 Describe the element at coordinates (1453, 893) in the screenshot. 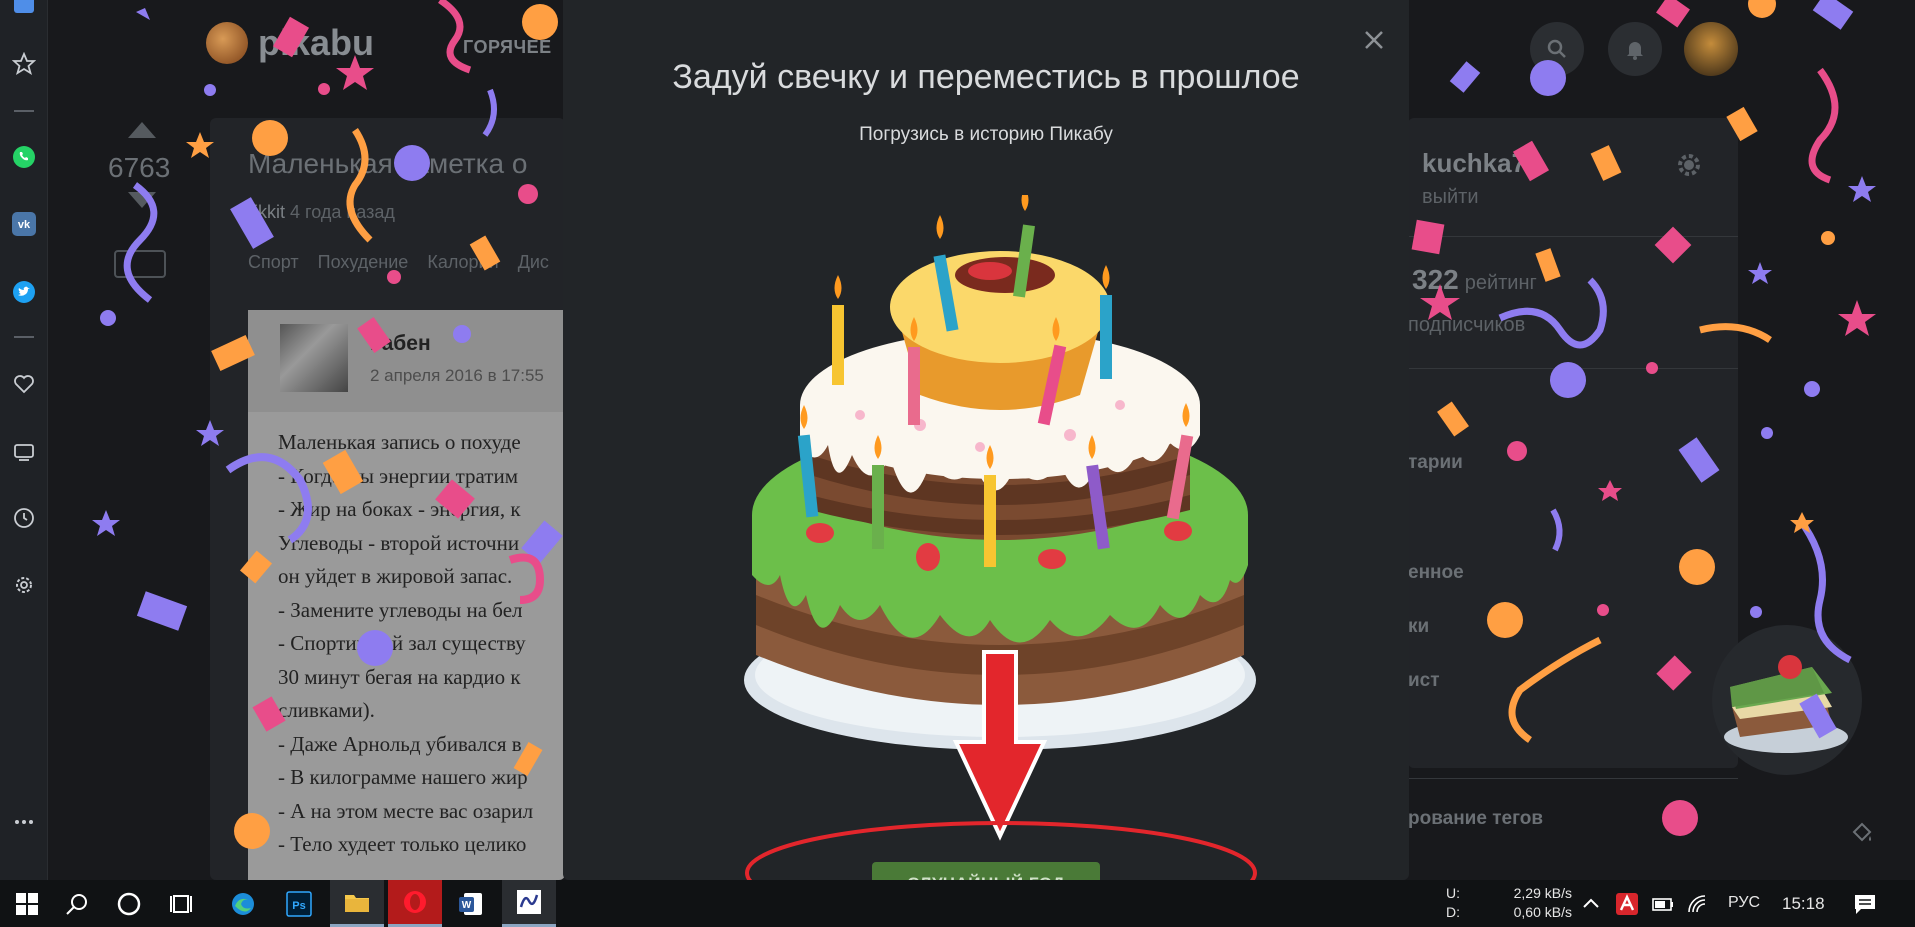

I see `upload-label: U:` at that location.